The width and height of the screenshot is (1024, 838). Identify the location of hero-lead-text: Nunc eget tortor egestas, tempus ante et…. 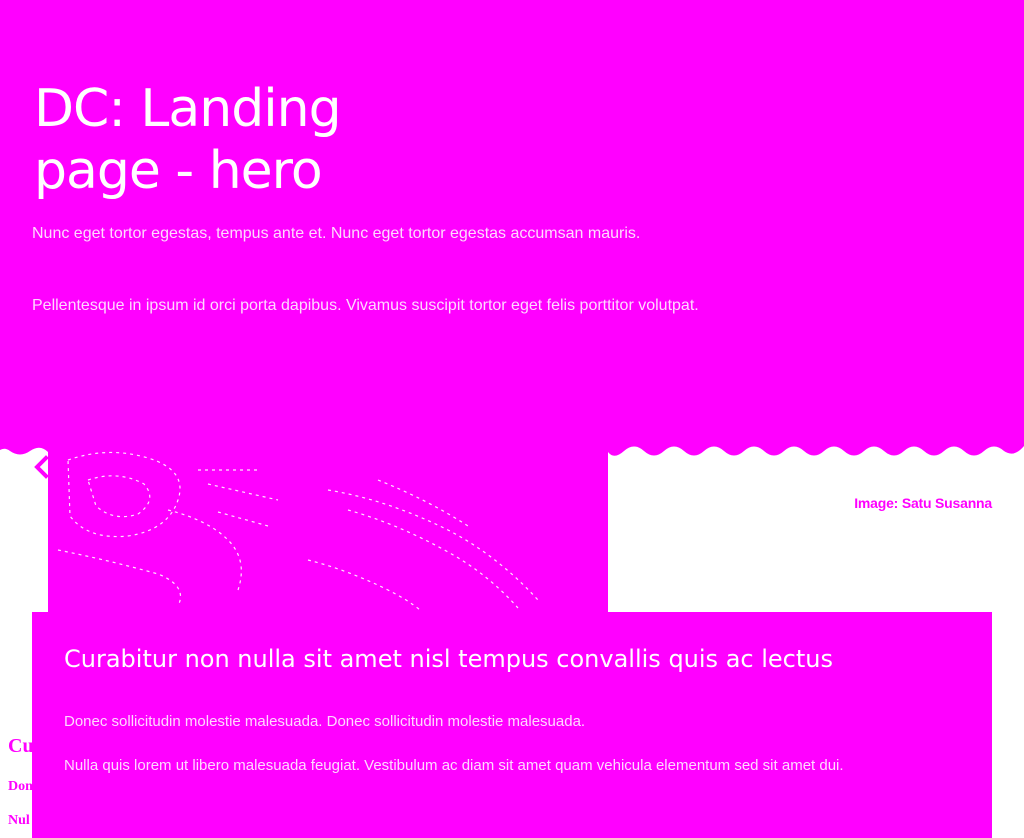
(336, 233).